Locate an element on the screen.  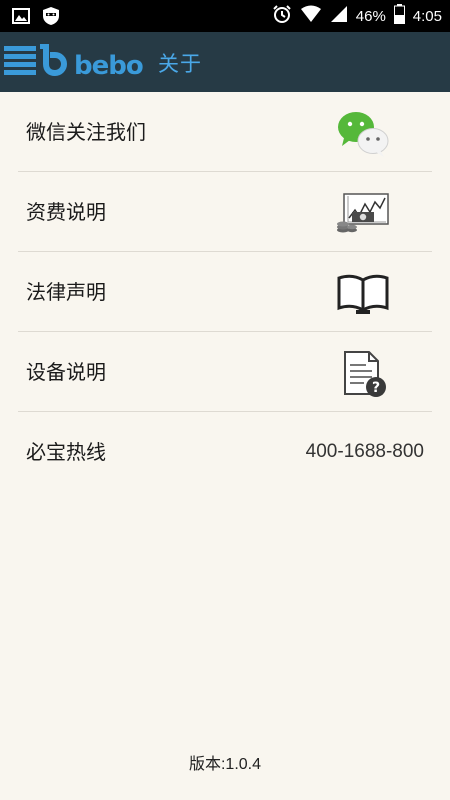
svg-text: bebo is located at coordinates (108, 65).